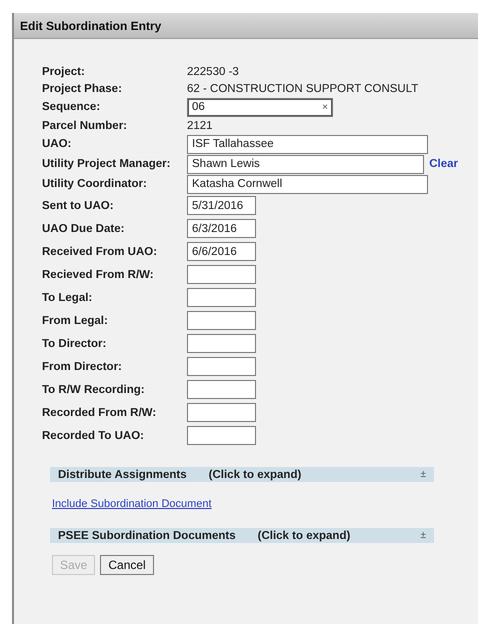  Describe the element at coordinates (246, 26) in the screenshot. I see `window-title: Edit Subordination Entry` at that location.